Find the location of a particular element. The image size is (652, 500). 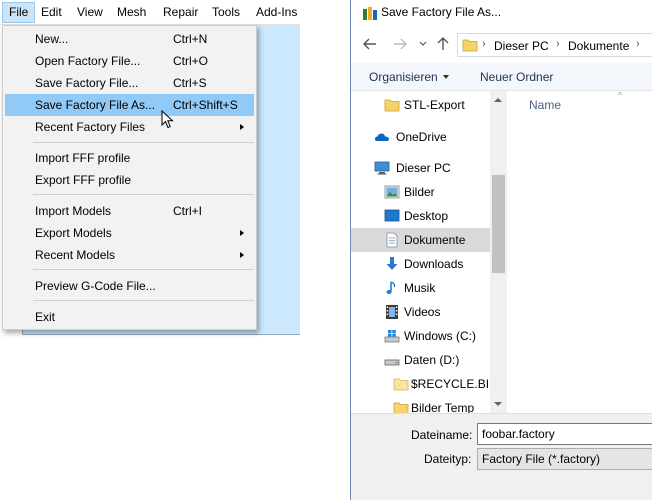

menu-item-shortcut: Ctrl+S is located at coordinates (190, 83).